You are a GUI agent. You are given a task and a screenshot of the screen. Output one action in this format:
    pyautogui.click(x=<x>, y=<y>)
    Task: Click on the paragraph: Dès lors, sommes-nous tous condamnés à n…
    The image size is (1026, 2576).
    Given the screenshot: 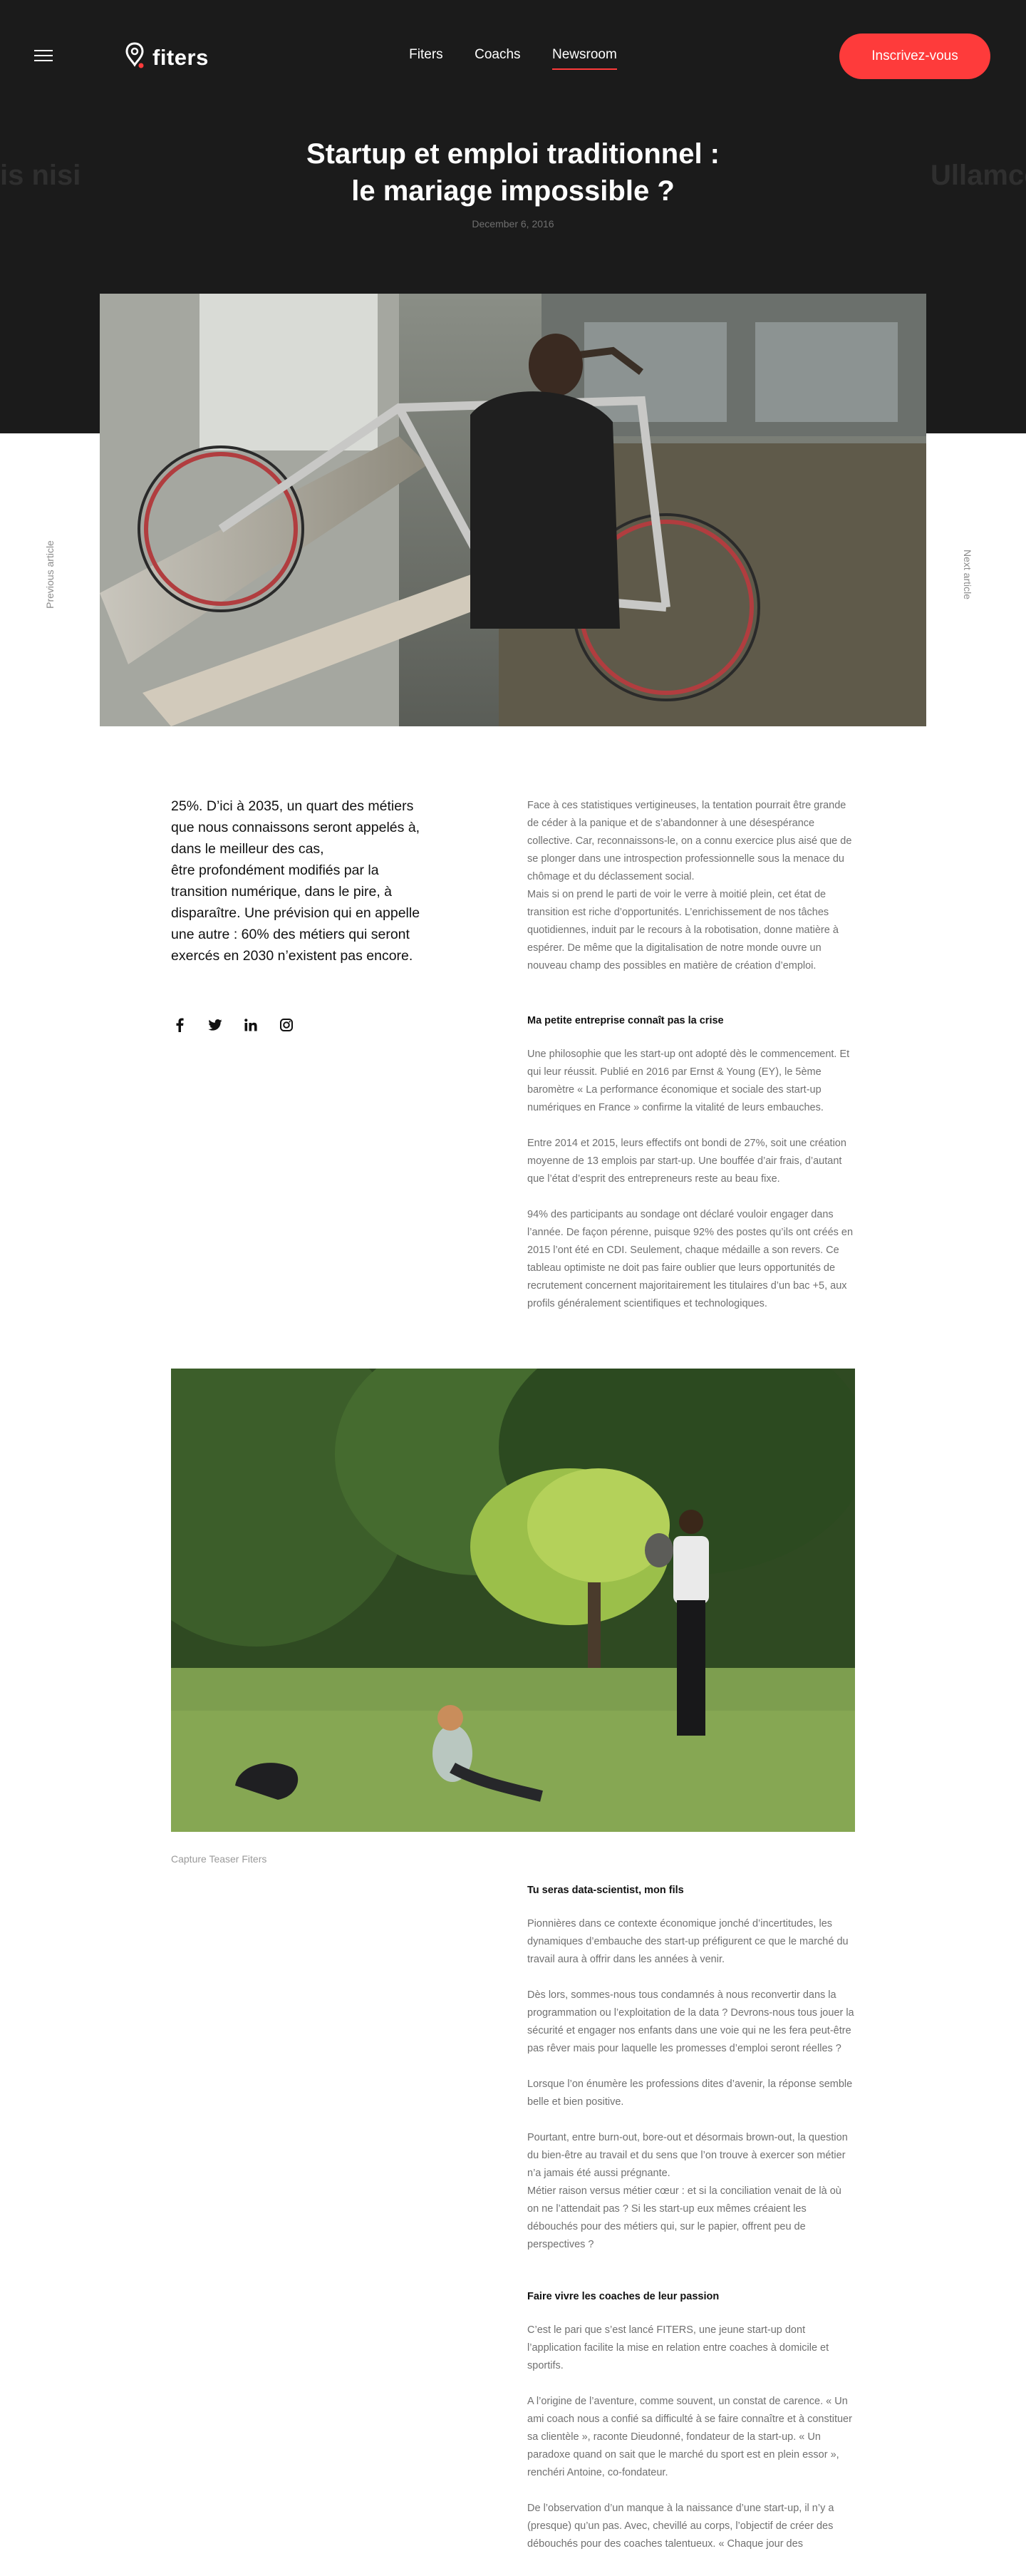 What is the action you would take?
    pyautogui.click(x=690, y=2021)
    